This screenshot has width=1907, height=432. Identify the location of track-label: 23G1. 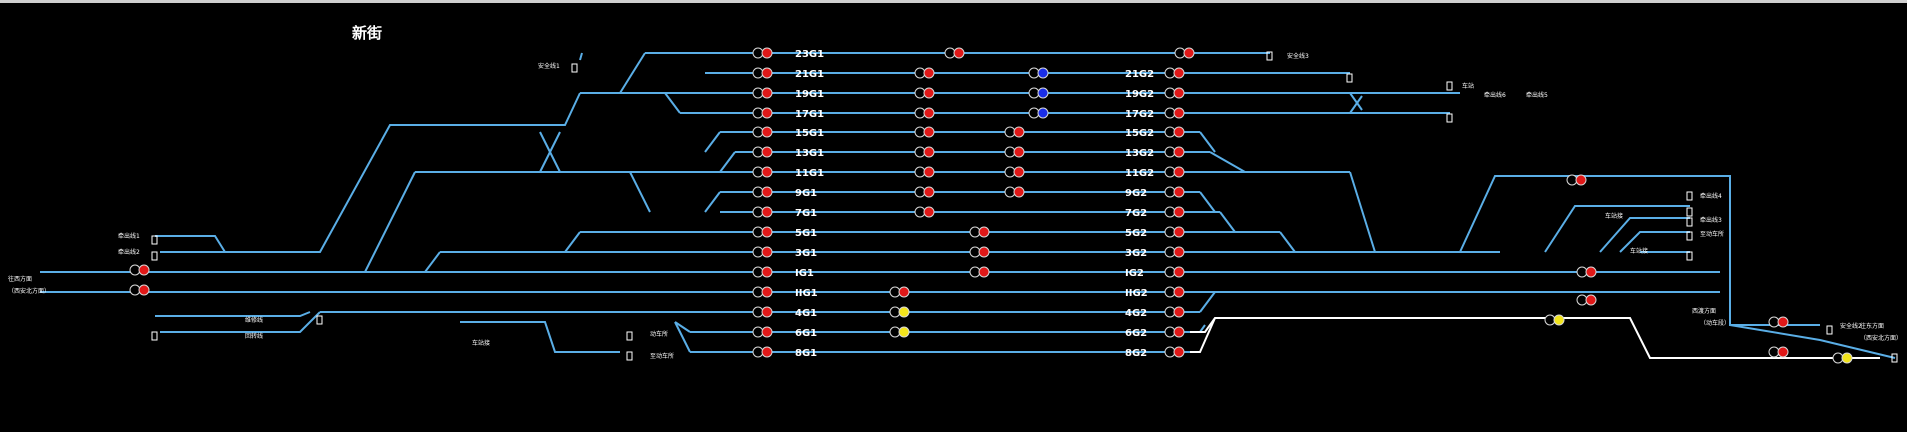
(809, 54).